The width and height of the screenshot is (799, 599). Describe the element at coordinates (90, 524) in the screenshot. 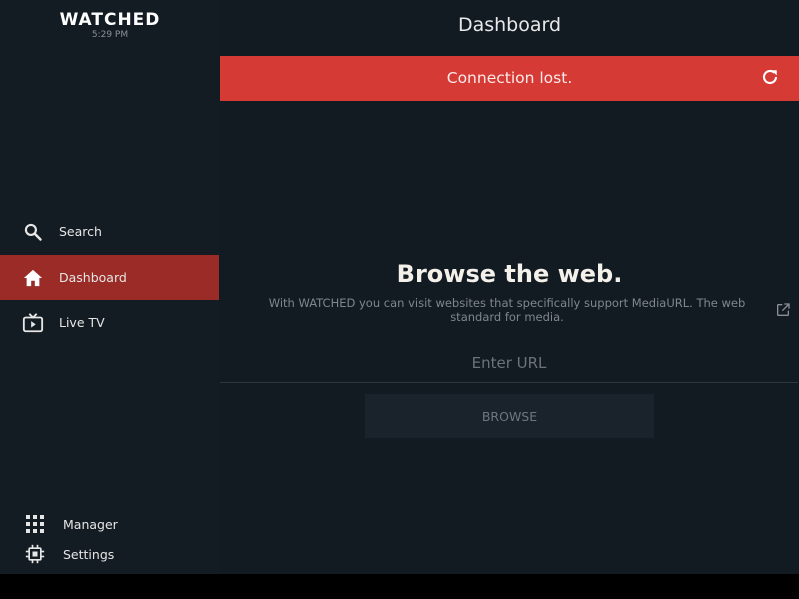

I see `sidebar-item-label: Manager` at that location.